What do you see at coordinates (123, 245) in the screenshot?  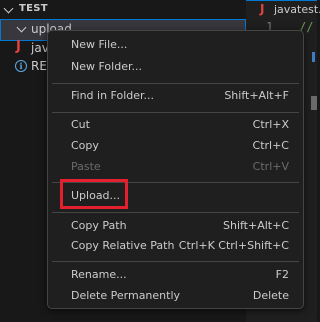 I see `menu-item-label: Copy Relative Path` at bounding box center [123, 245].